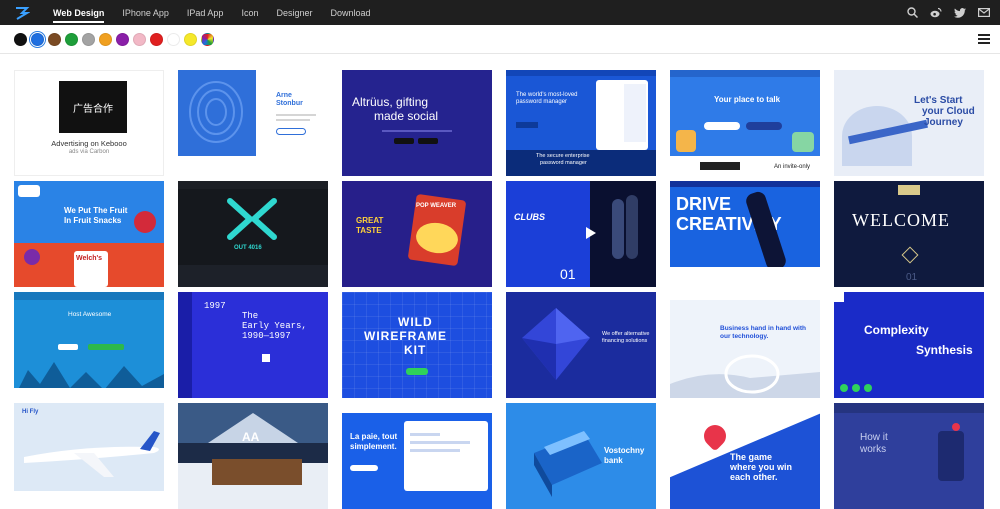  I want to click on card-wireframe-kit: WILD WIREFRAME KIT, so click(417, 345).